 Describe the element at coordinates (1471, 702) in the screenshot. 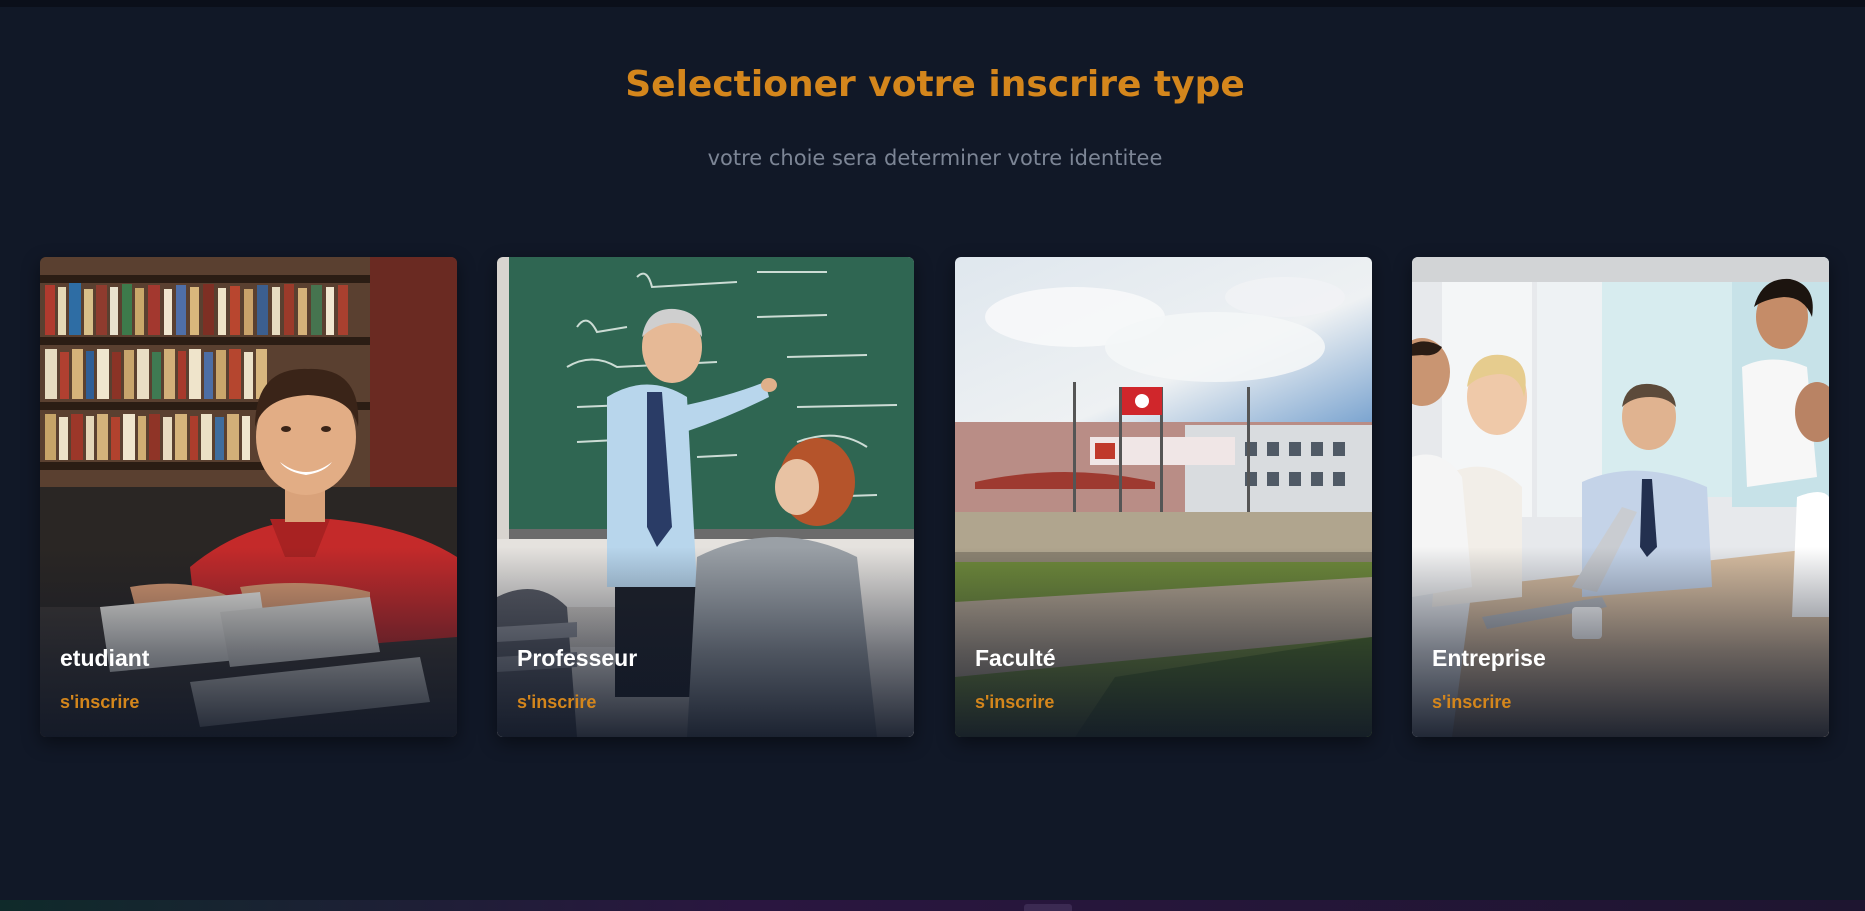

I see `signup-link-entreprise: s'inscrire` at that location.